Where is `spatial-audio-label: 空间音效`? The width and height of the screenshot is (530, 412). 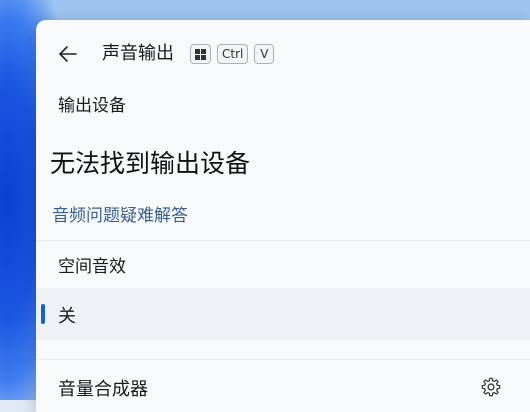
spatial-audio-label: 空间音效 is located at coordinates (92, 267).